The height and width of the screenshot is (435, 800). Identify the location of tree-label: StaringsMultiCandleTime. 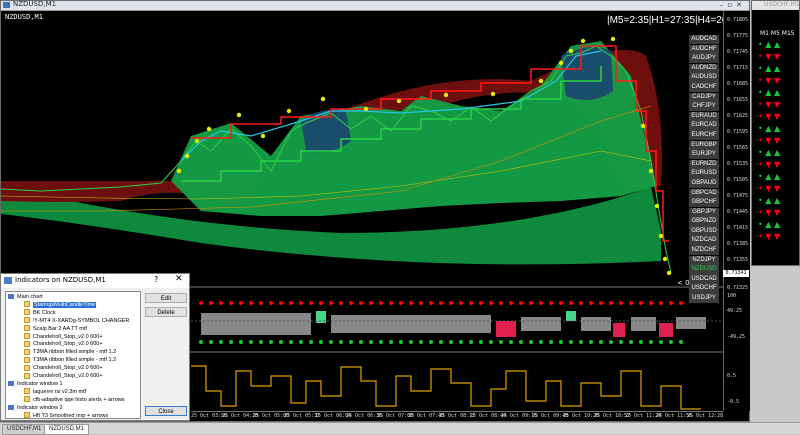
(65, 304).